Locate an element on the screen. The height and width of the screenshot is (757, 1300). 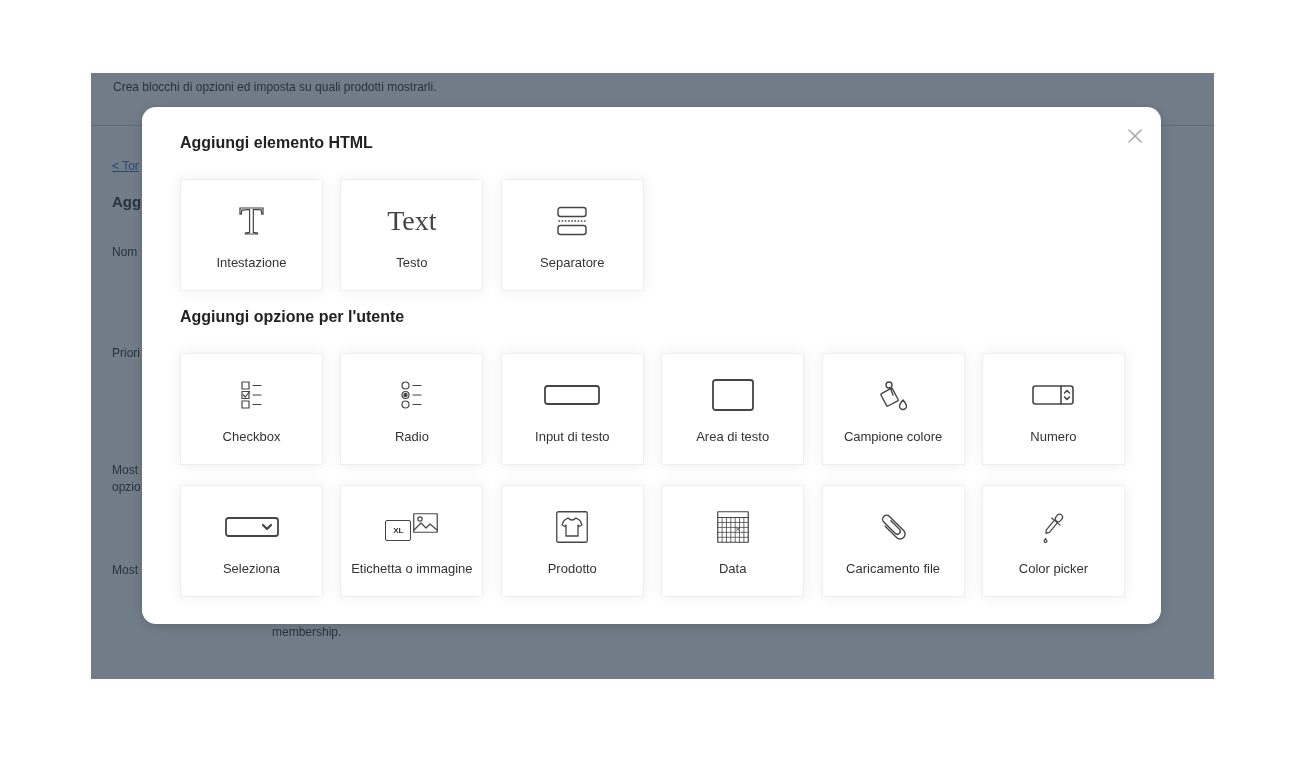
option-card: Color picker is located at coordinates (1053, 541).